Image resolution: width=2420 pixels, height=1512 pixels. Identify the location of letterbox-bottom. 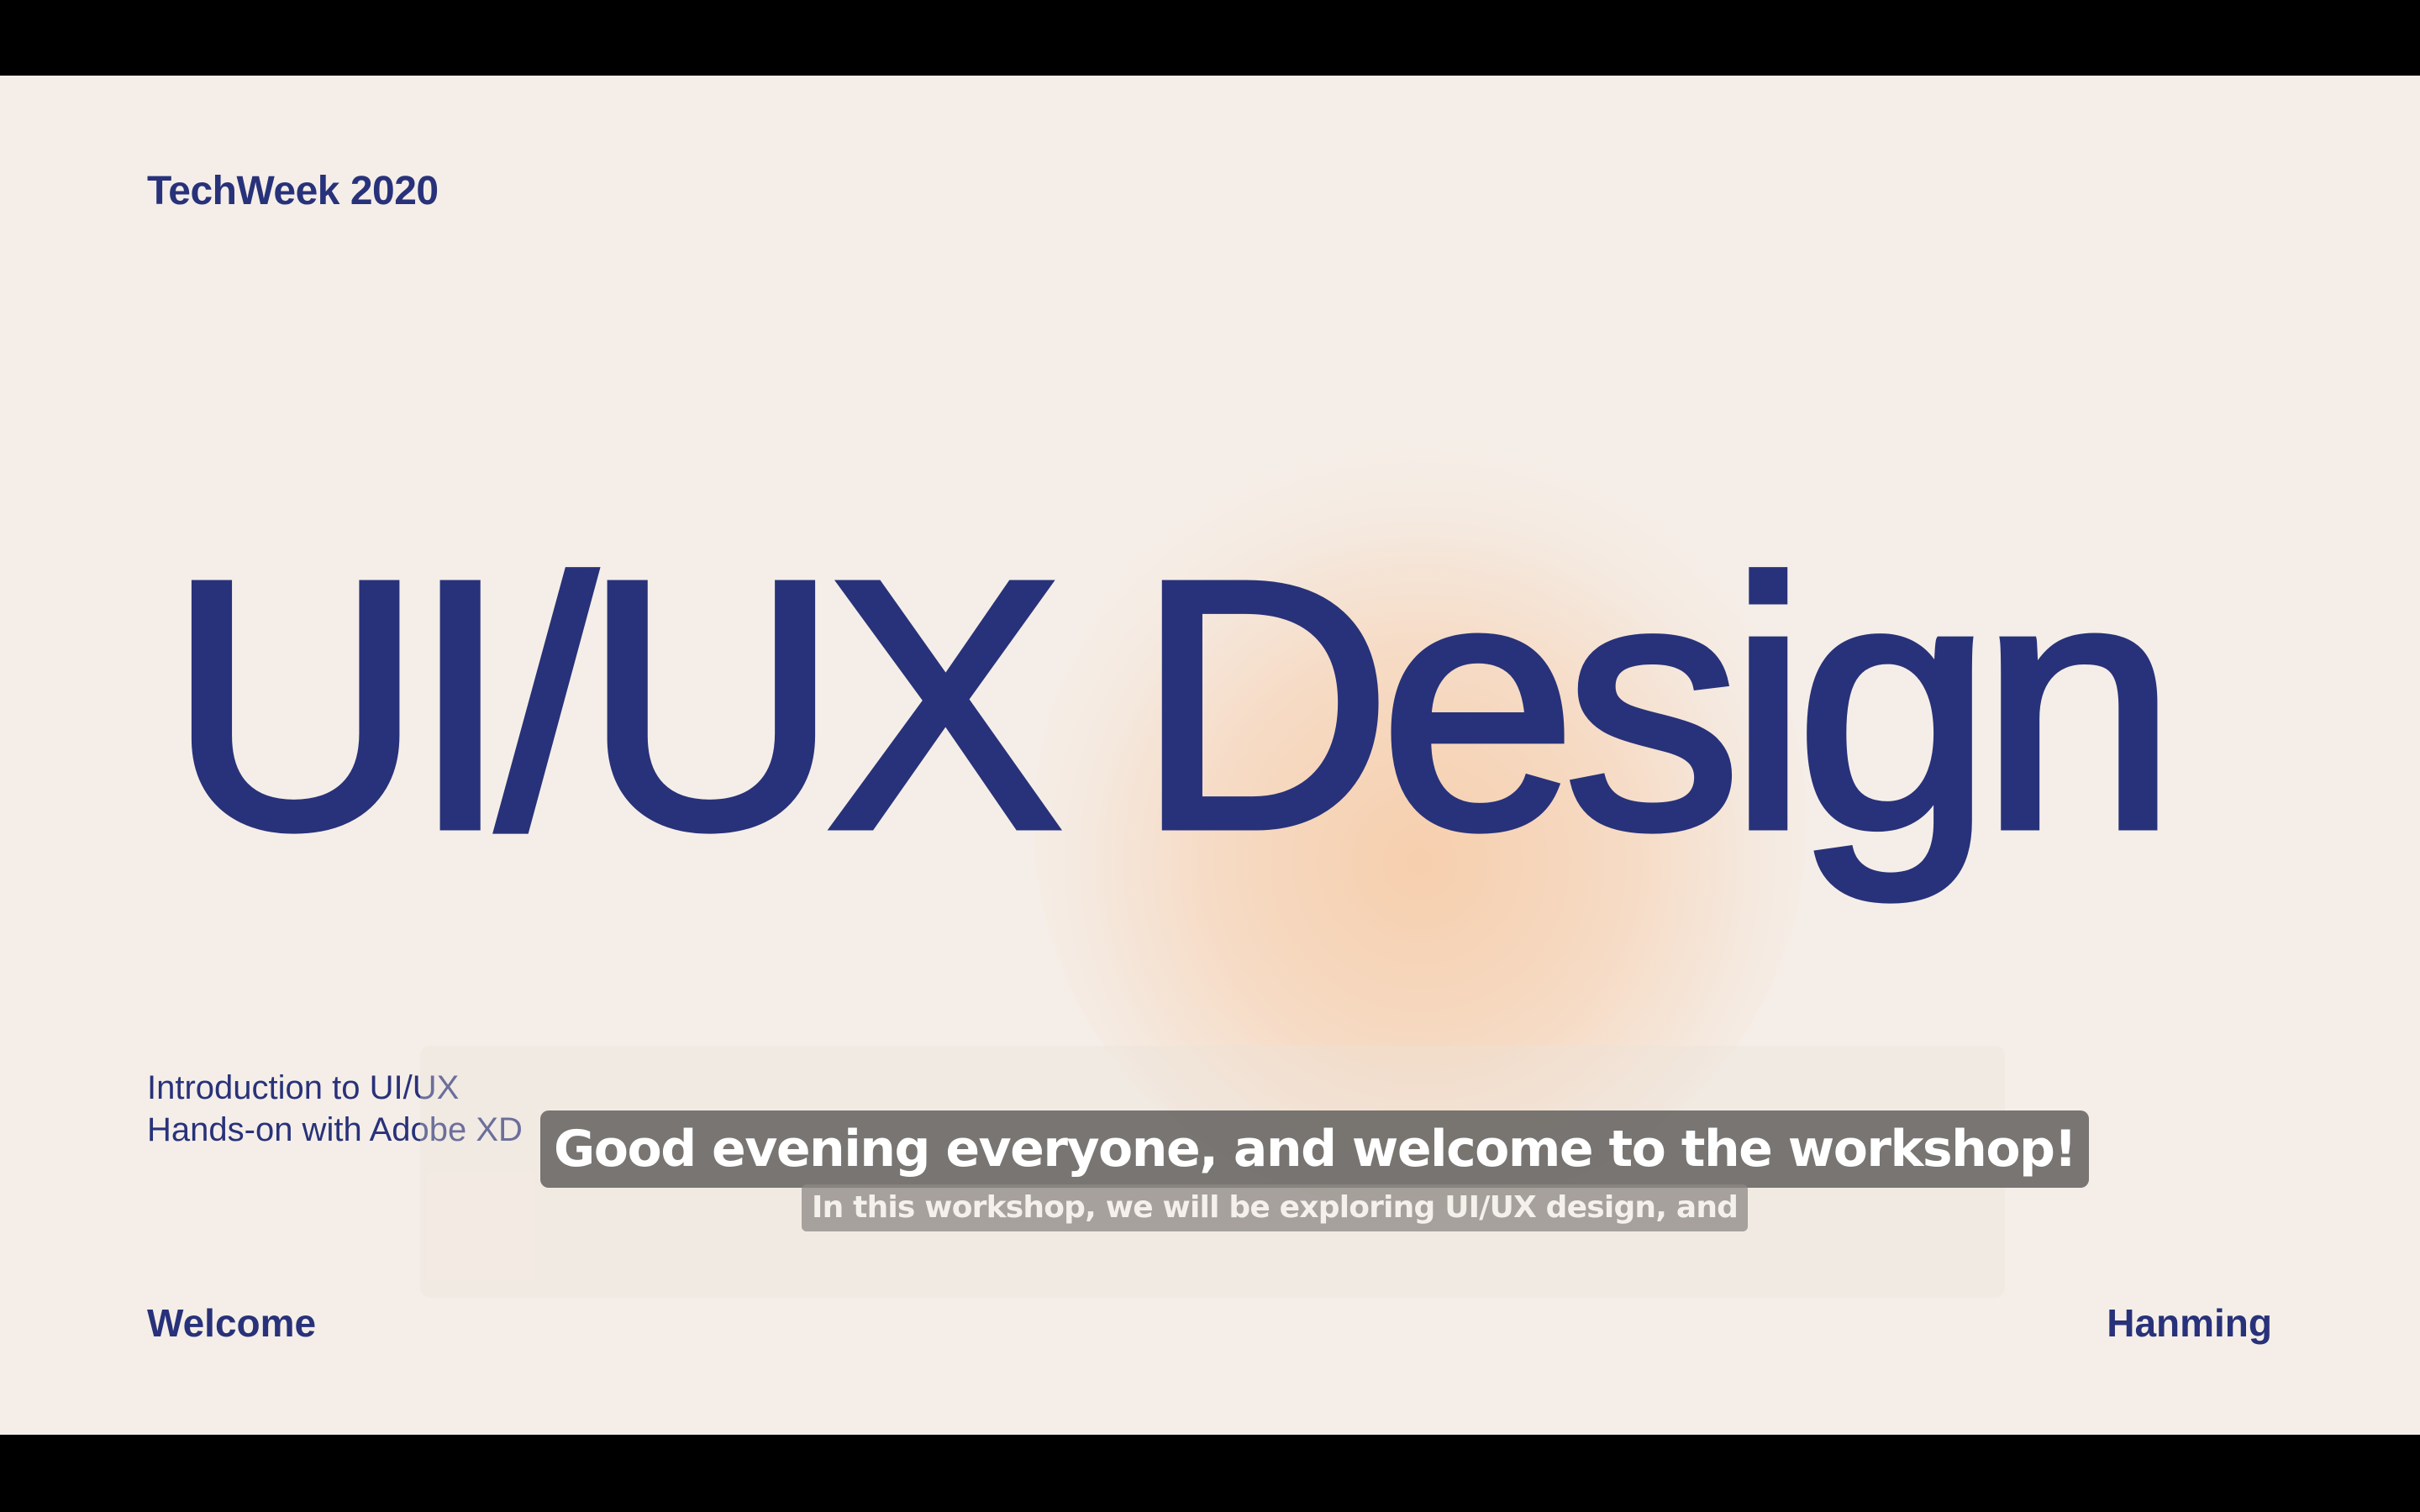
(1210, 1473).